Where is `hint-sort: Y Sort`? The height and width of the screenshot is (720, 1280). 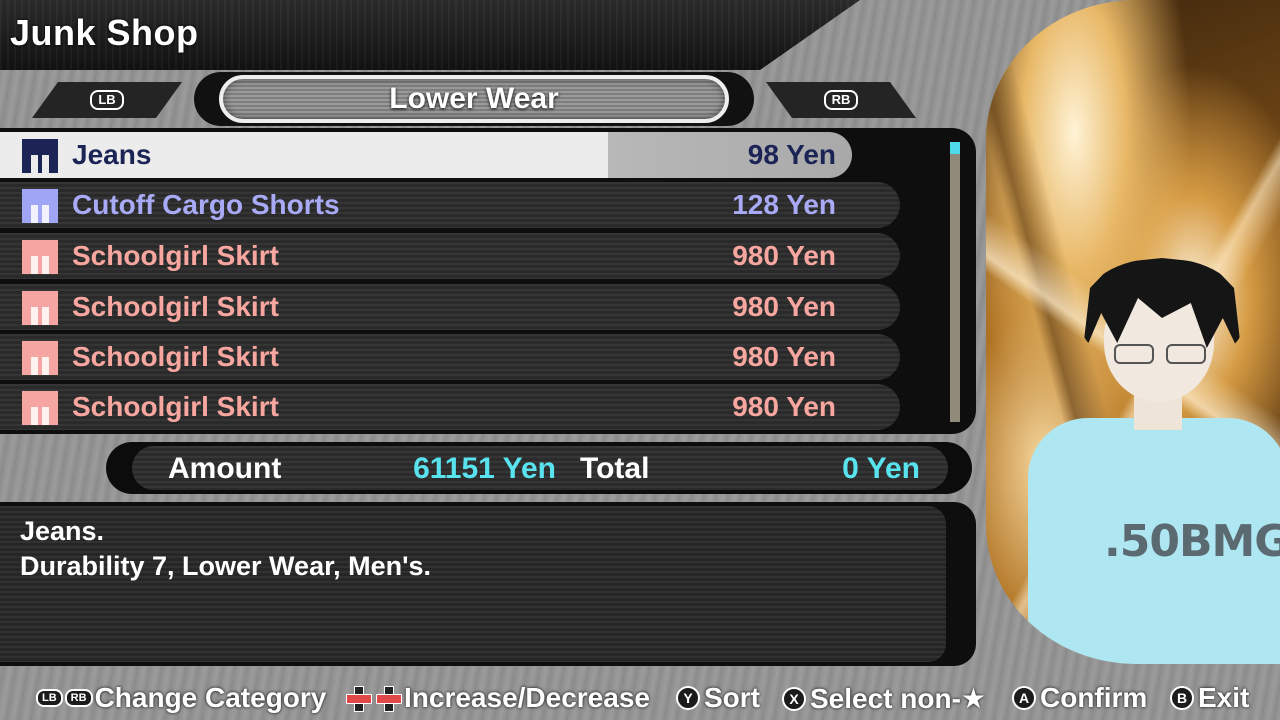 hint-sort: Y Sort is located at coordinates (718, 698).